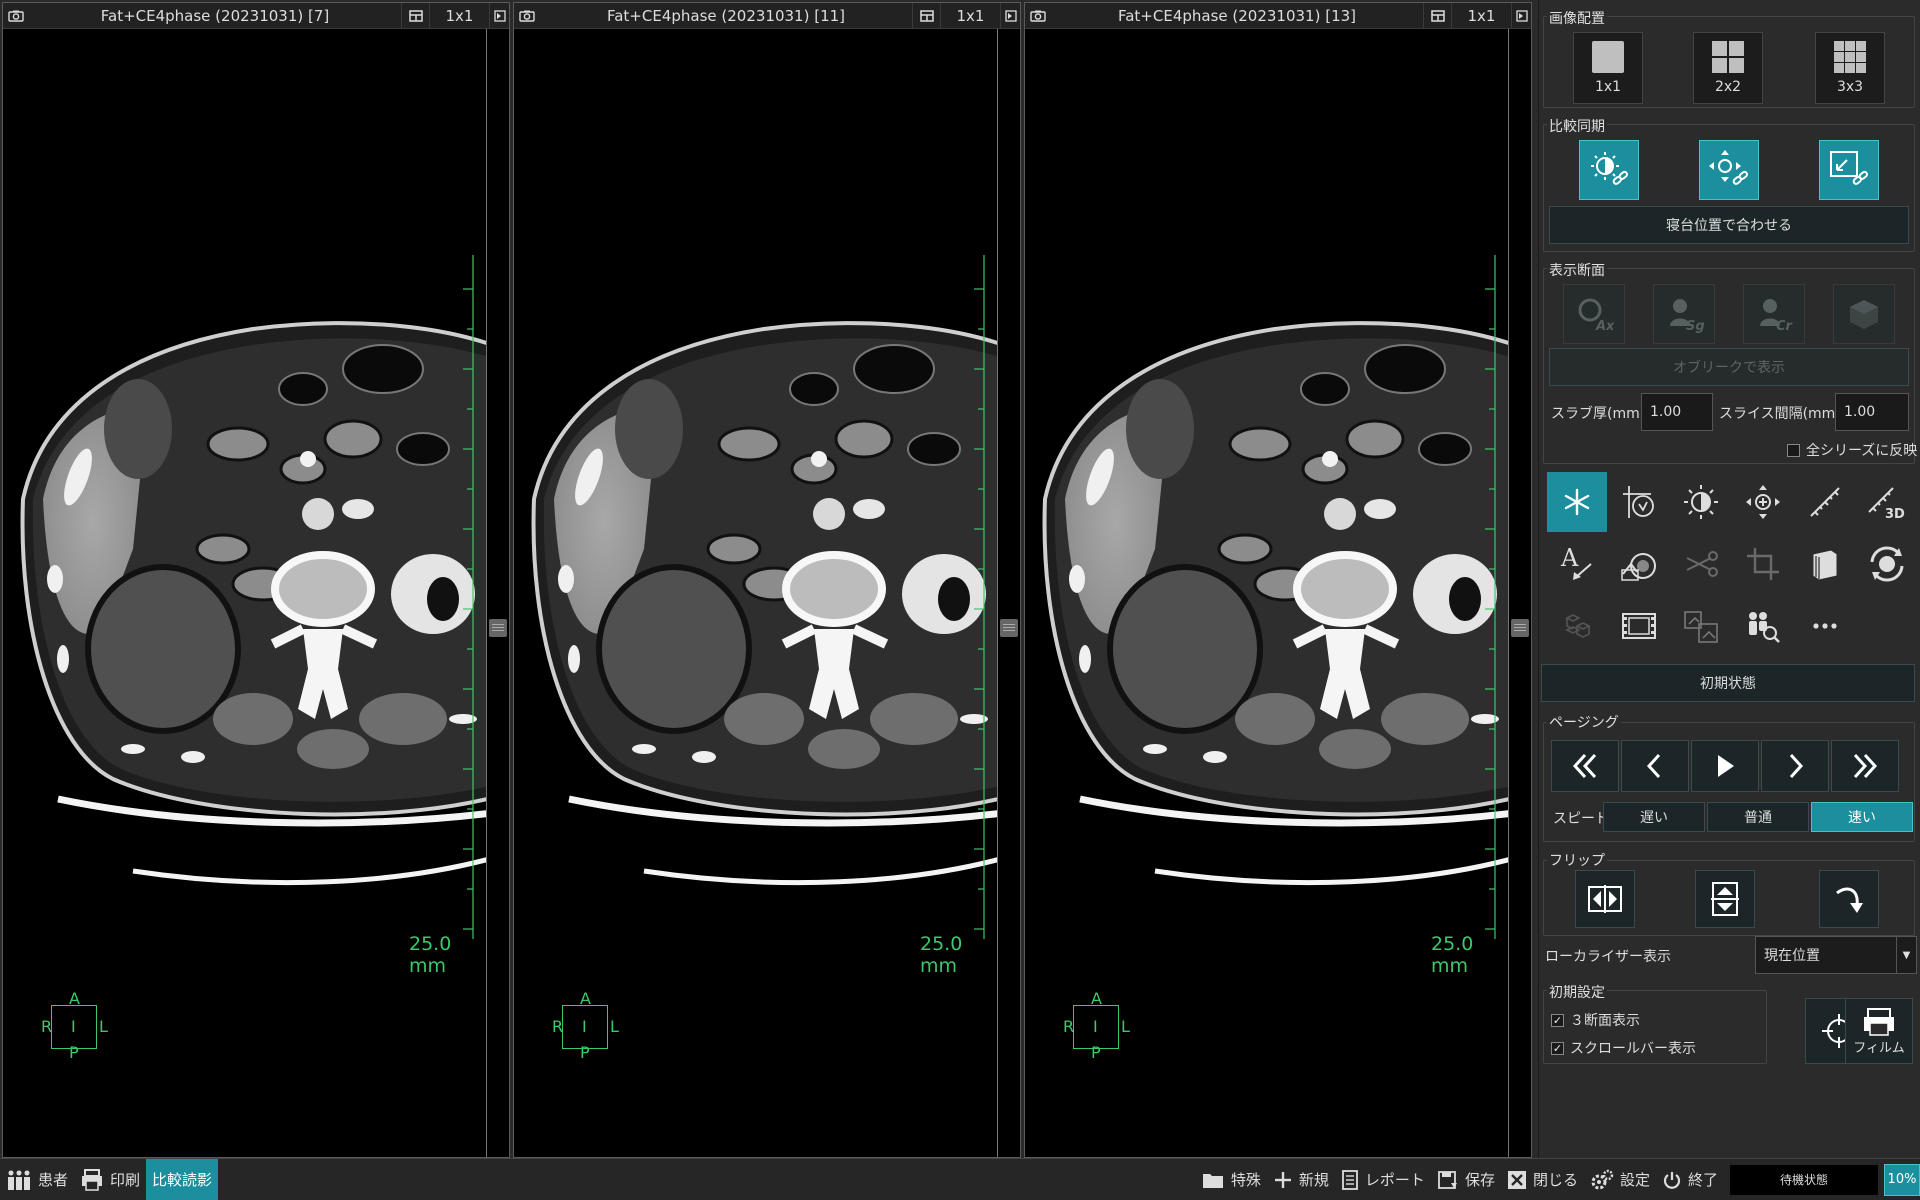  What do you see at coordinates (1728, 683) in the screenshot?
I see `reset-button: 初期状態` at bounding box center [1728, 683].